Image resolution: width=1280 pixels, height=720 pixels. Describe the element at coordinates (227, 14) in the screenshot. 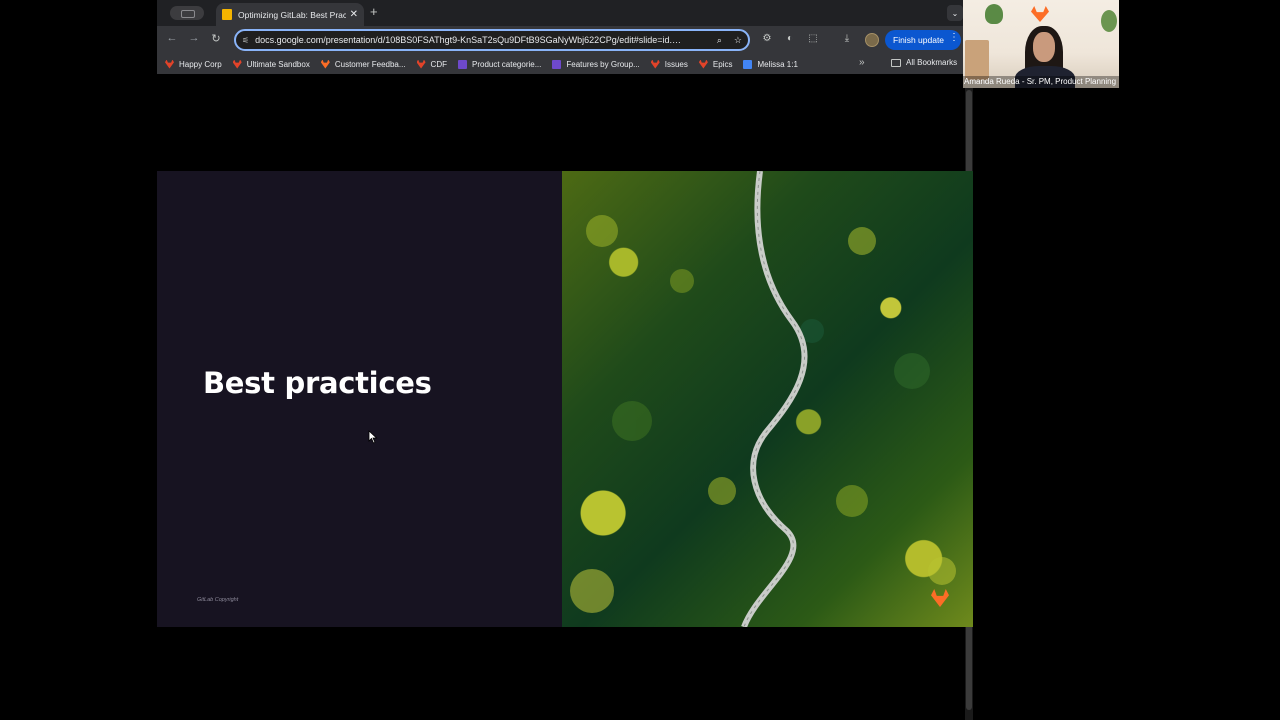

I see `slides-icon` at that location.